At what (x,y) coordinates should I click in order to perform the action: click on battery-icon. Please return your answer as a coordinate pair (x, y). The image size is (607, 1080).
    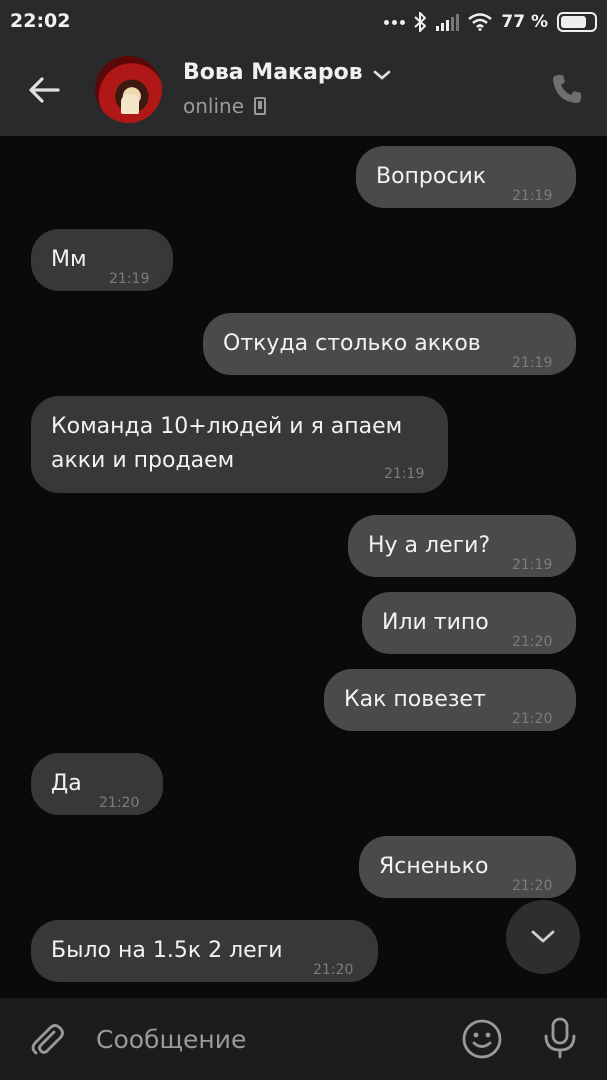
    Looking at the image, I should click on (577, 22).